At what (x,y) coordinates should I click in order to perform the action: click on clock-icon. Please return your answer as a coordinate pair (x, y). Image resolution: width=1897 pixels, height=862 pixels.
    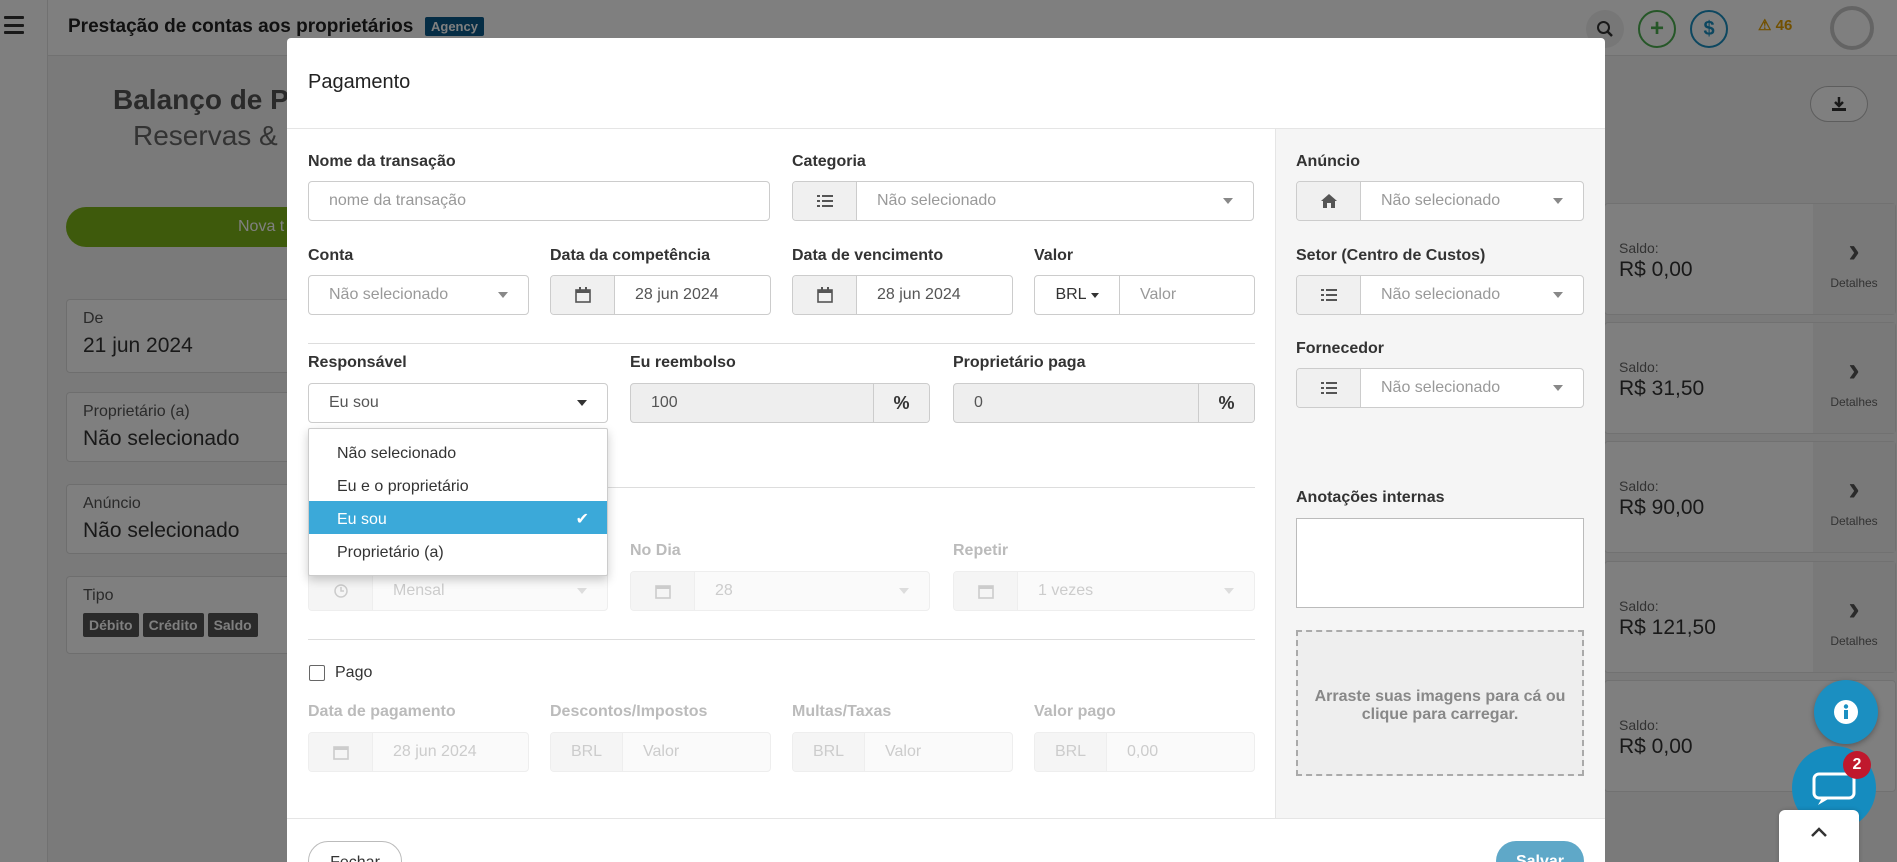
    Looking at the image, I should click on (341, 591).